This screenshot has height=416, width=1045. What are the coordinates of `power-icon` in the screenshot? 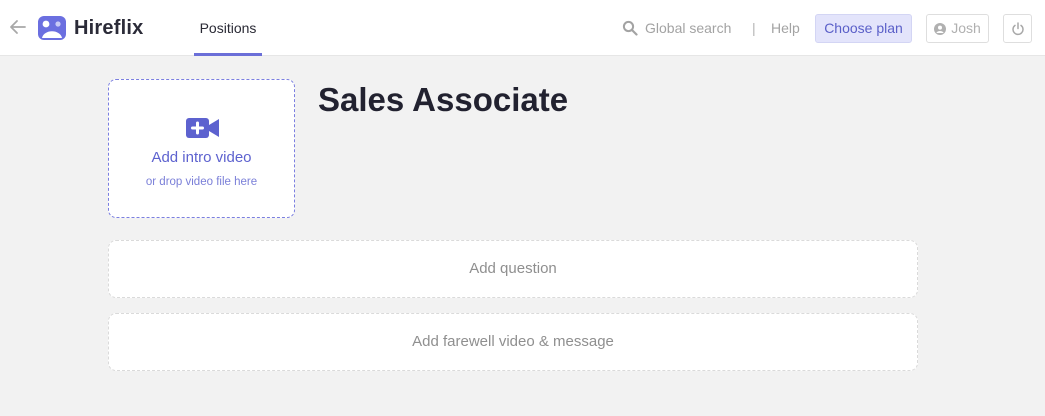 It's located at (1017, 28).